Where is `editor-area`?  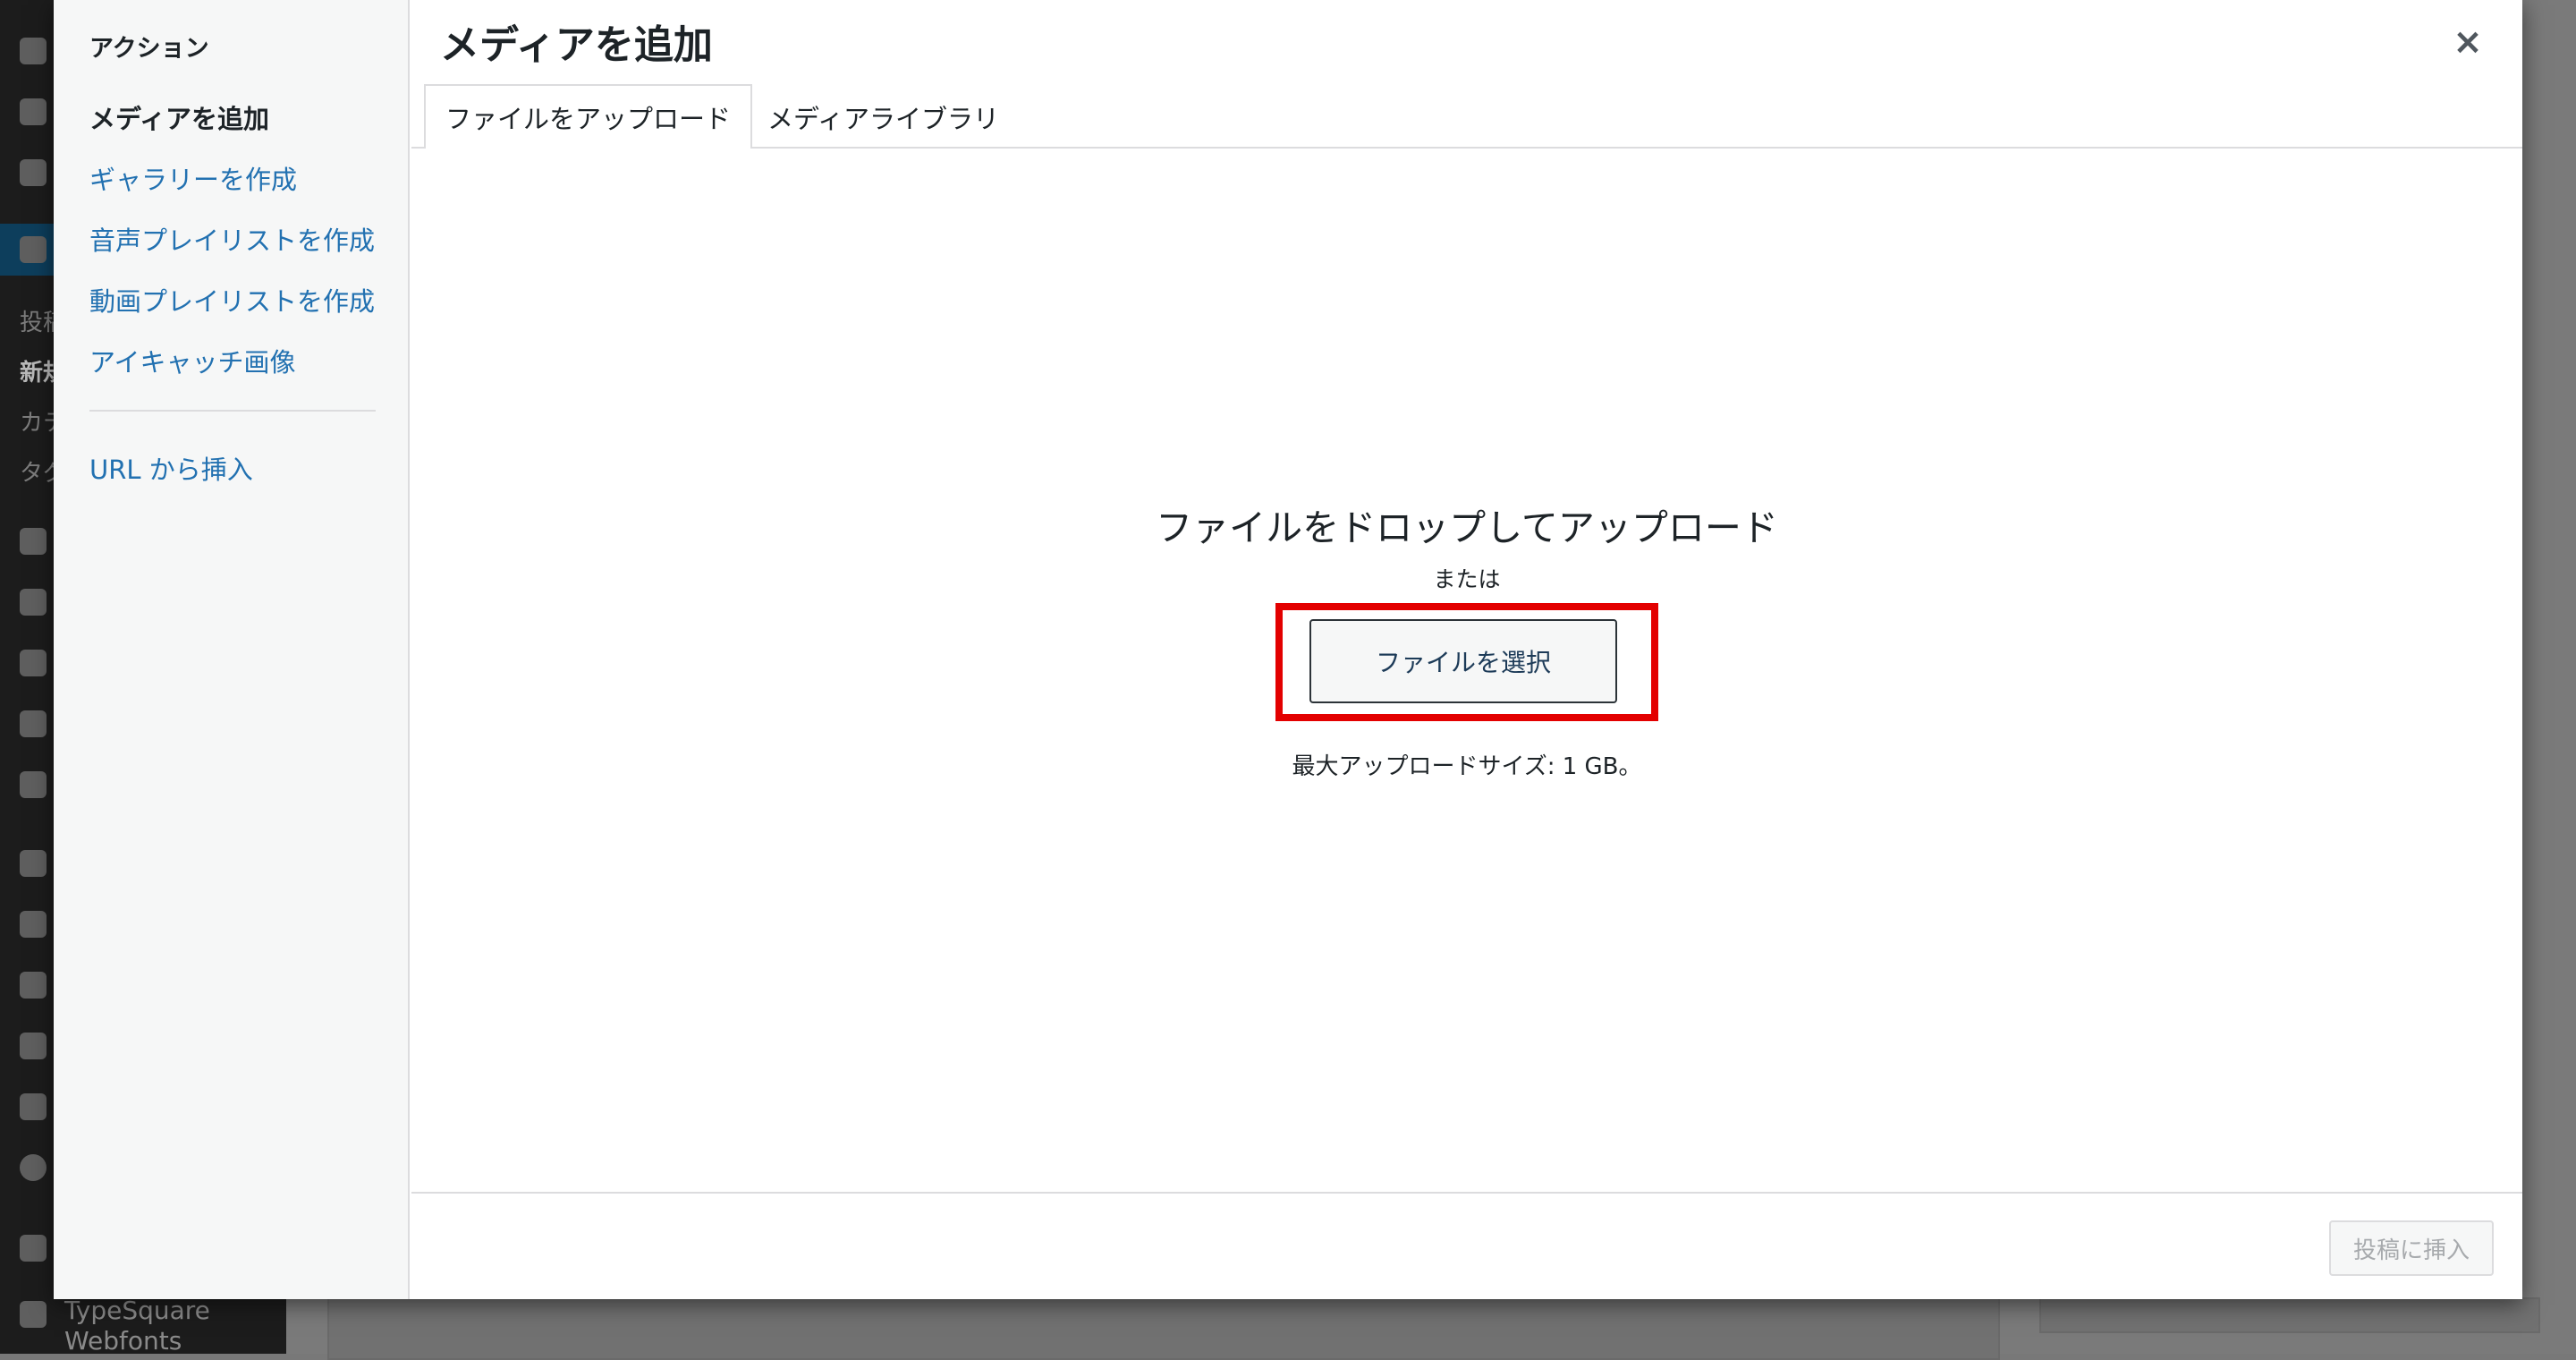
editor-area is located at coordinates (1163, 1328).